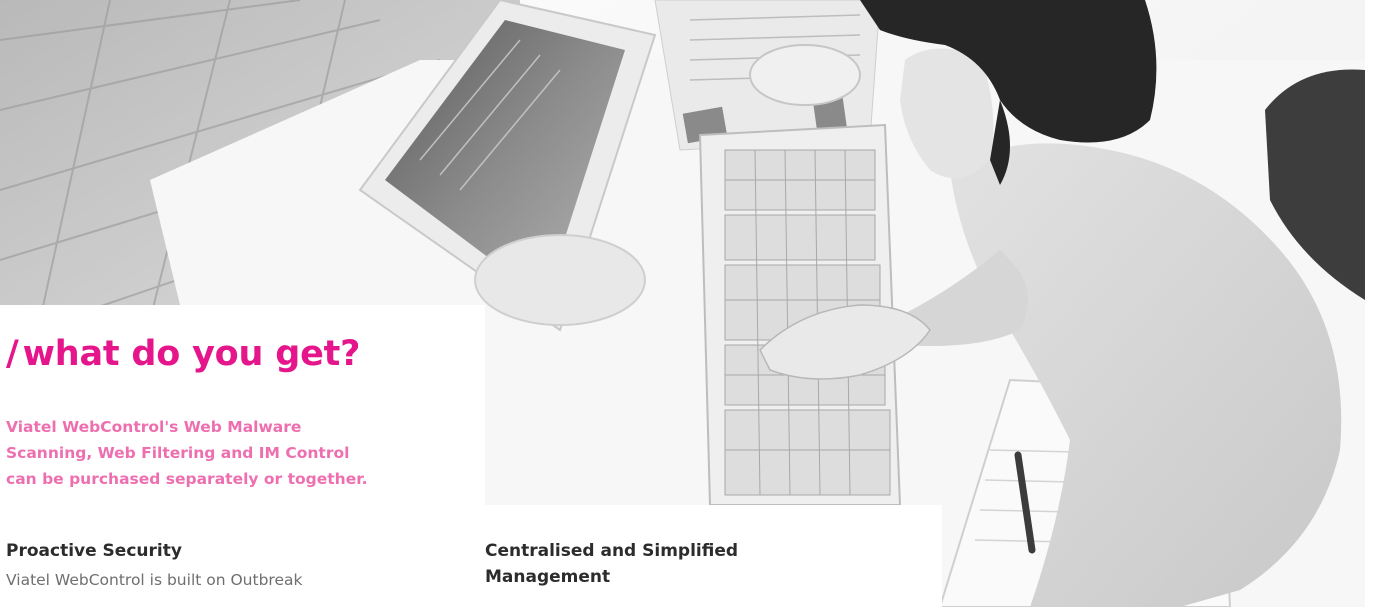 The height and width of the screenshot is (607, 1373). Describe the element at coordinates (154, 427) in the screenshot. I see `intro-line: Viatel WebControl's Web Malware` at that location.